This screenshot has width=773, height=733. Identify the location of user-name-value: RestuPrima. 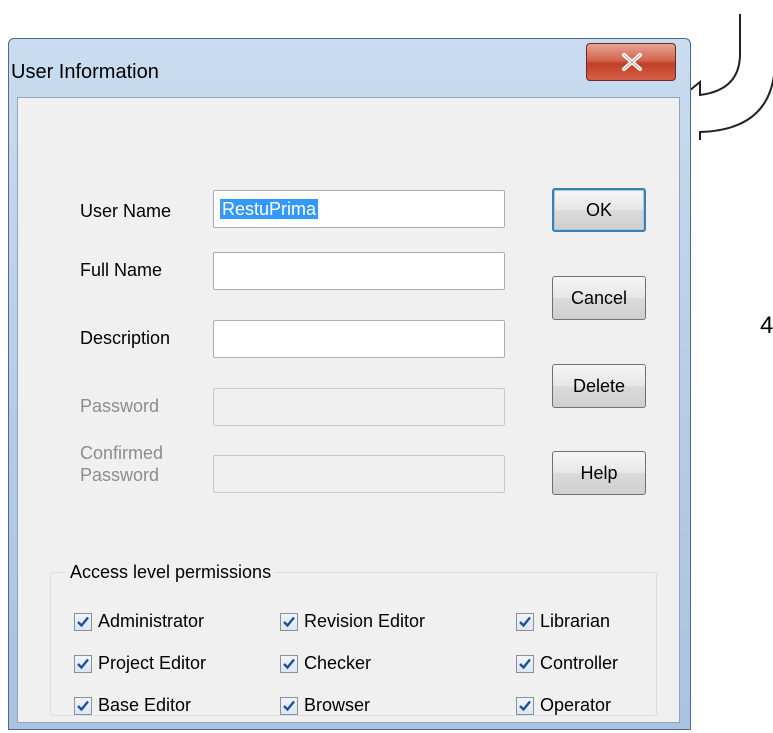
(269, 209).